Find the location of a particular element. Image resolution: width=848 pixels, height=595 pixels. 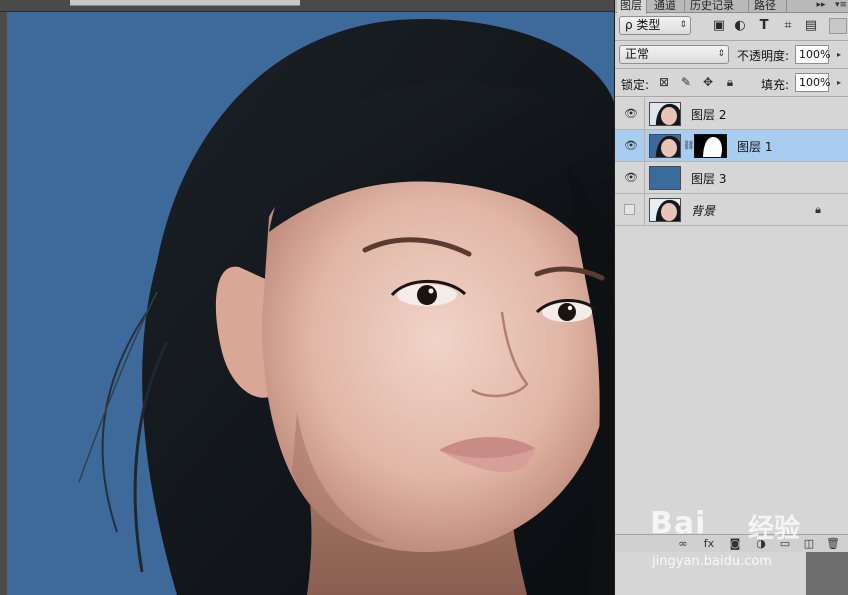

smart-object-filter-icon: ▤ is located at coordinates (811, 26).